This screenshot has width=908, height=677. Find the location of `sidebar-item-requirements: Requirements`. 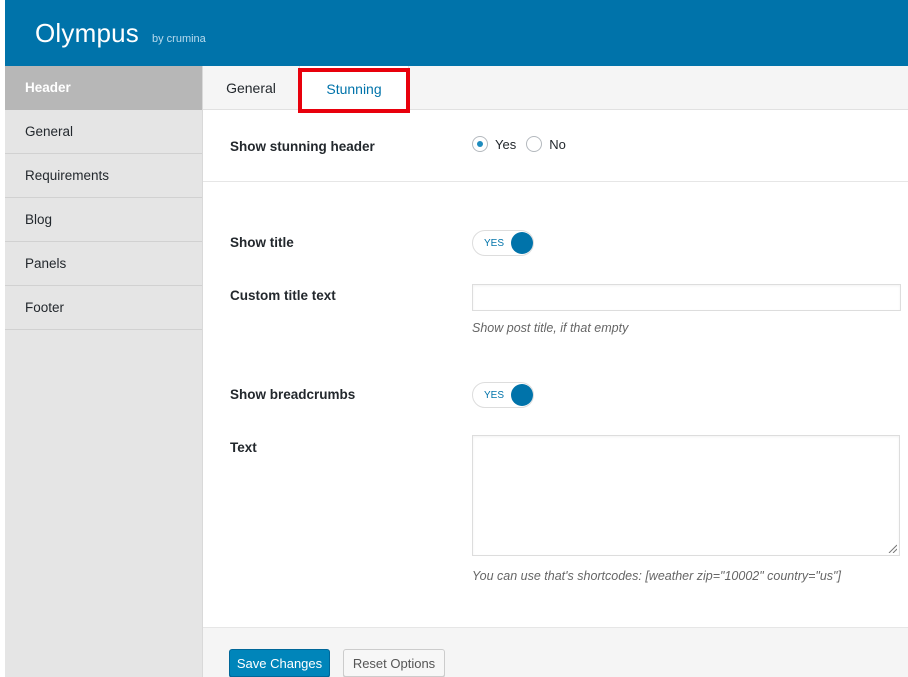

sidebar-item-requirements: Requirements is located at coordinates (103, 176).